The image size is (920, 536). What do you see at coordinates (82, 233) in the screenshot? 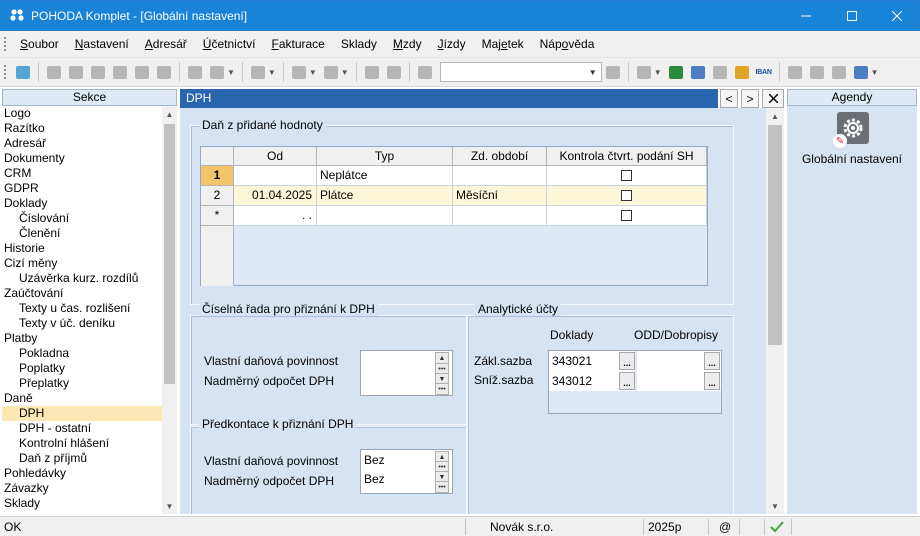
I see `sekce-item: Členění` at bounding box center [82, 233].